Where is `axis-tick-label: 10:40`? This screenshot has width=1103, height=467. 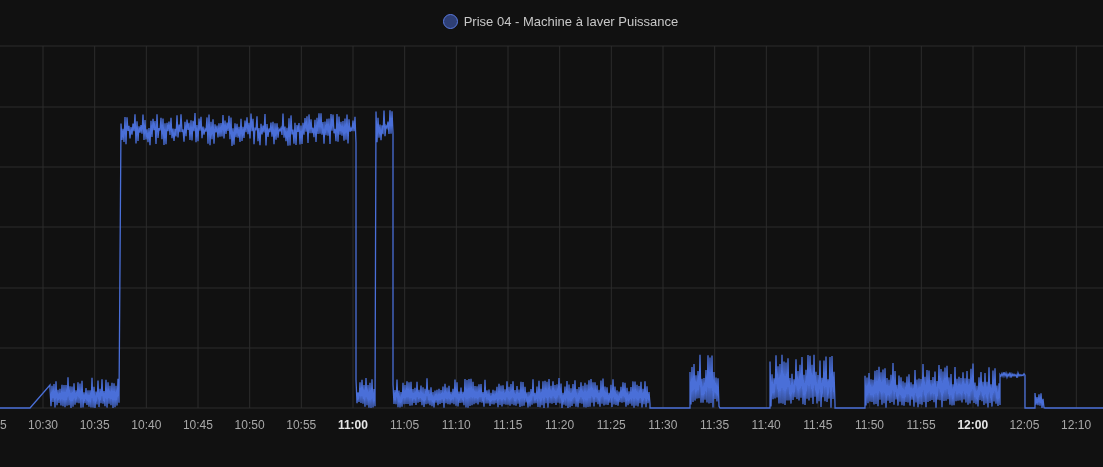
axis-tick-label: 10:40 is located at coordinates (146, 425).